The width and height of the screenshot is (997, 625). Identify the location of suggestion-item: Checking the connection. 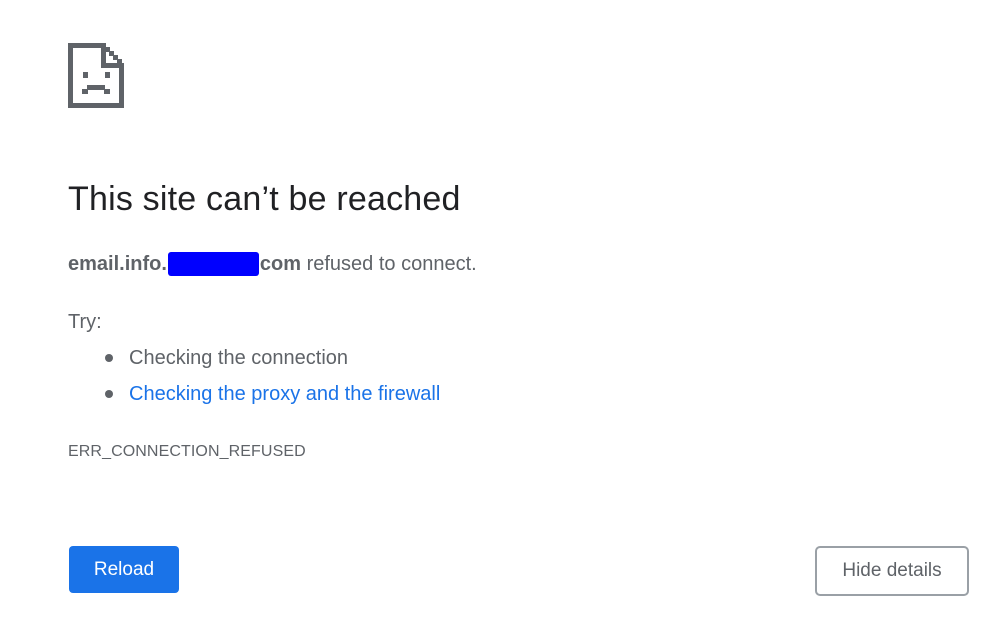
(272, 358).